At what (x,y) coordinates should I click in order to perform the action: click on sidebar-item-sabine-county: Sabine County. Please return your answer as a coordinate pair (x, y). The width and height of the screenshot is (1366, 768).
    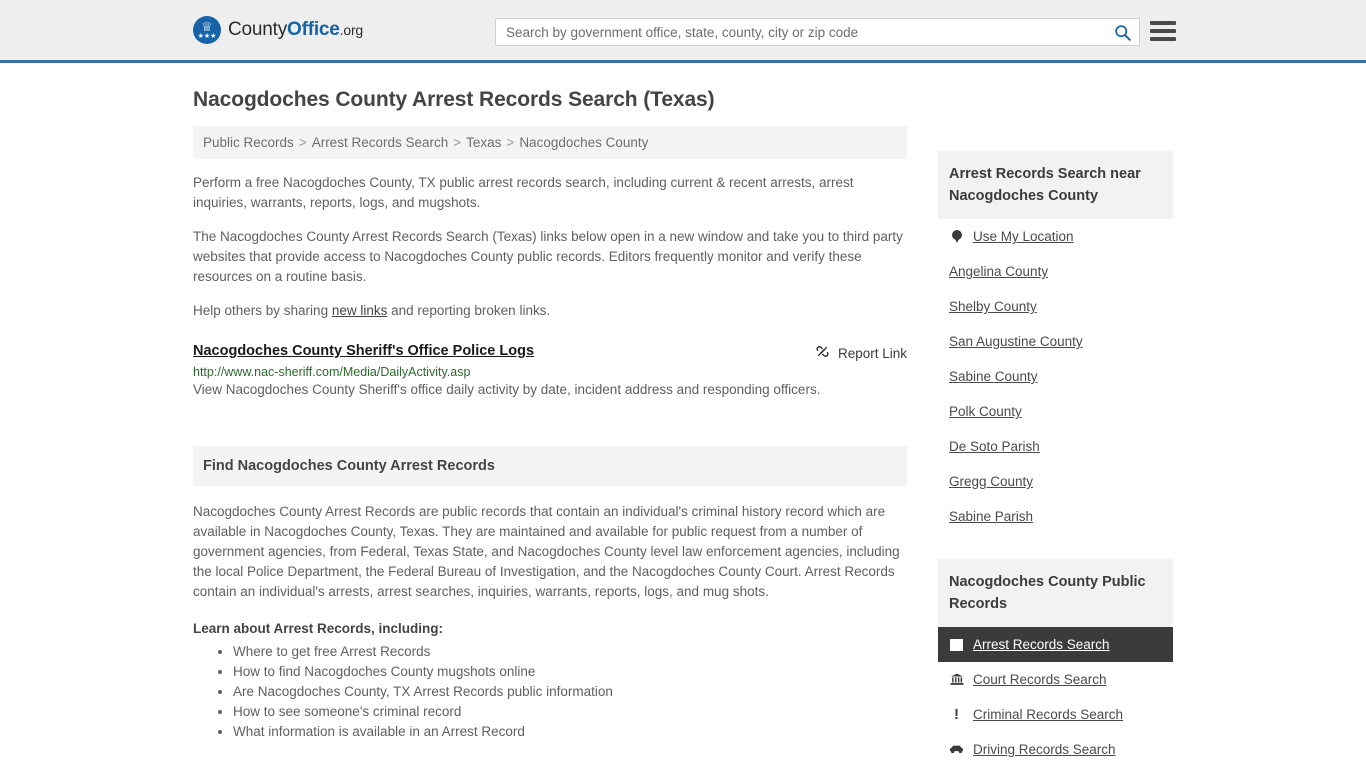
    Looking at the image, I should click on (1055, 376).